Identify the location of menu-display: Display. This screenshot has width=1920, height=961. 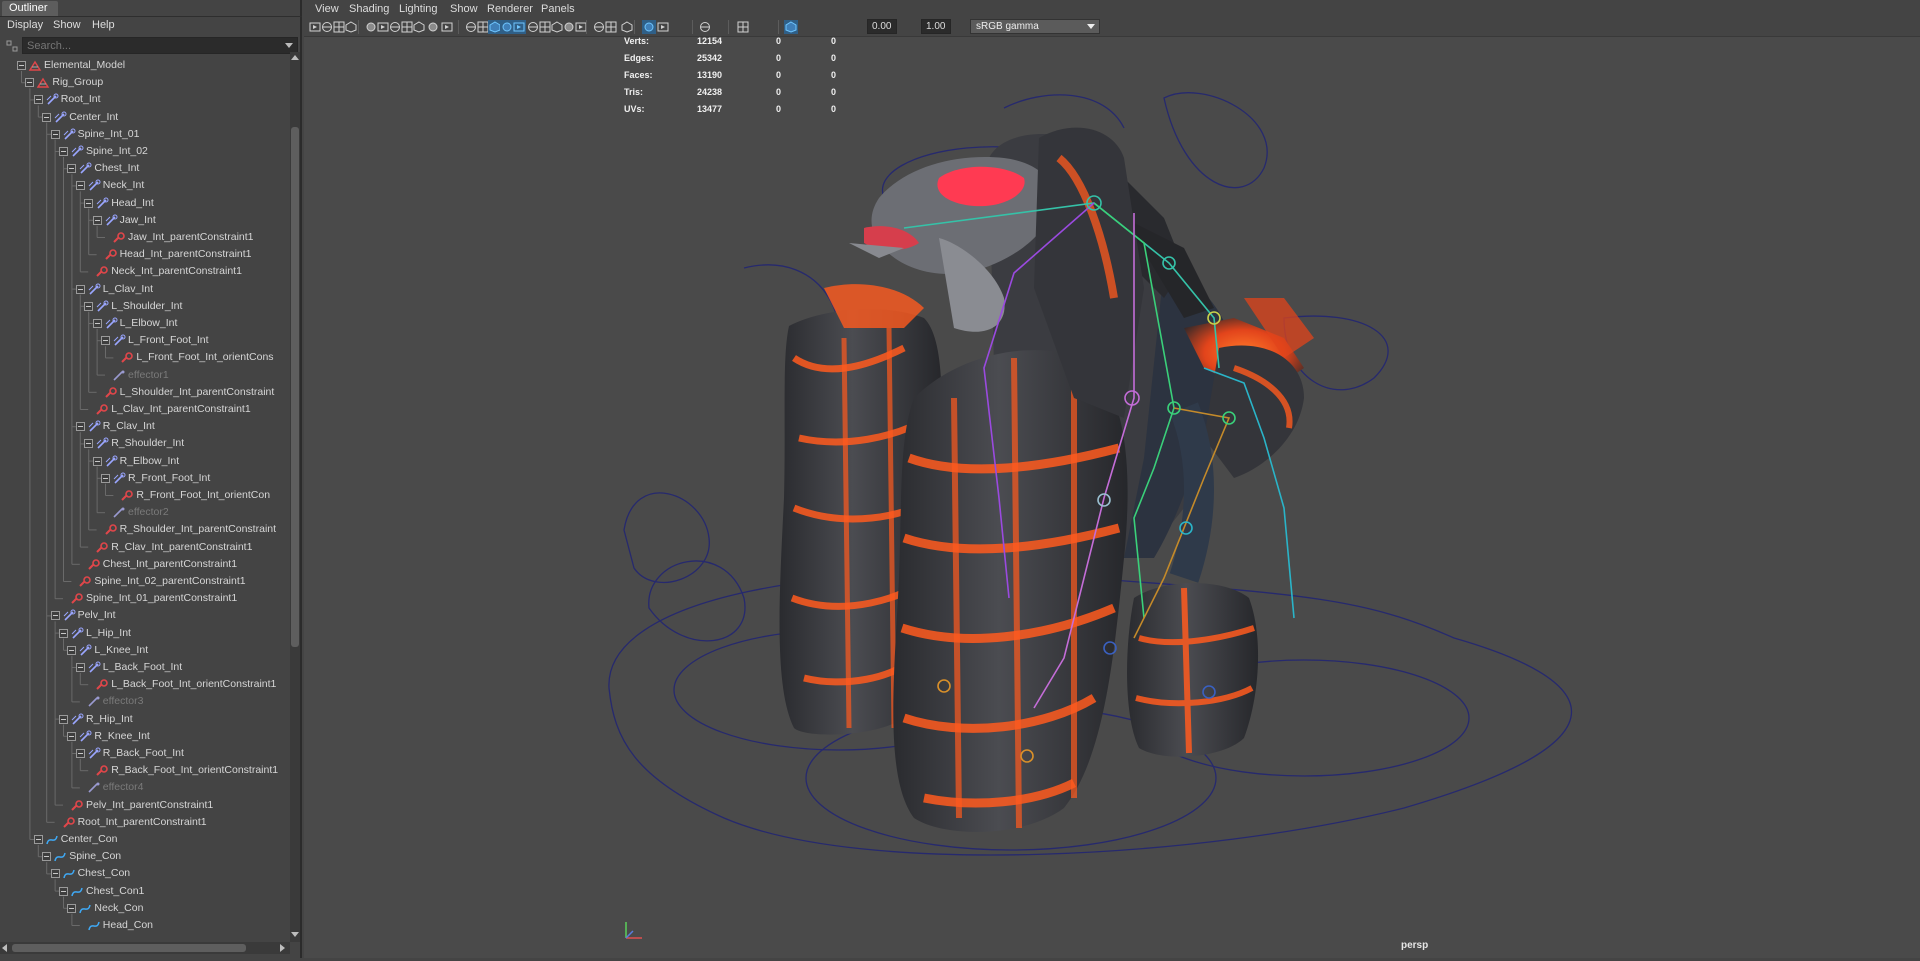
(25, 25).